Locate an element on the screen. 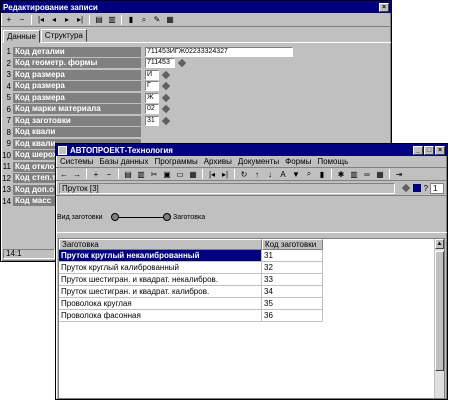 This screenshot has width=450, height=400. chart-icon: ▥ is located at coordinates (354, 174).